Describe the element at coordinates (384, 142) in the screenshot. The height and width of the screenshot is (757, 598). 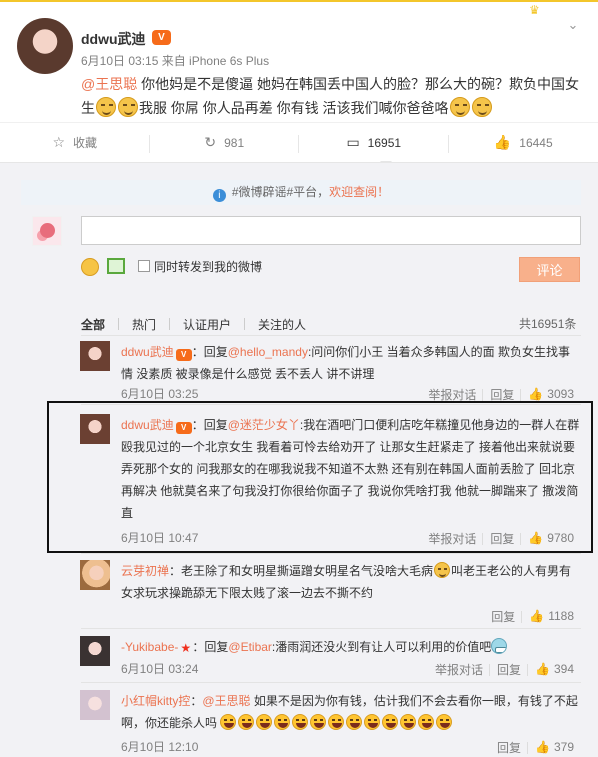
I see `comment-count: 16951` at that location.